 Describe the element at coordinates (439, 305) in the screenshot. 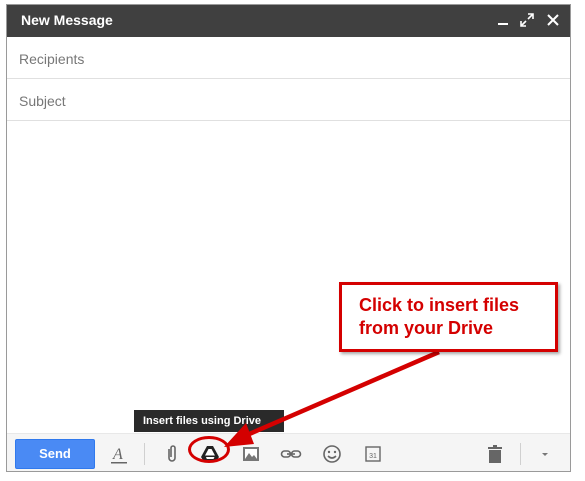

I see `callout-line-1: Click to insert files` at that location.